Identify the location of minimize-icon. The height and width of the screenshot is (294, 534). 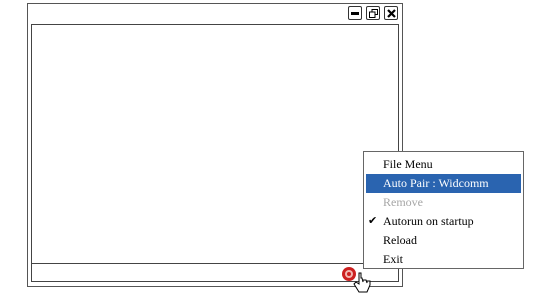
(355, 13).